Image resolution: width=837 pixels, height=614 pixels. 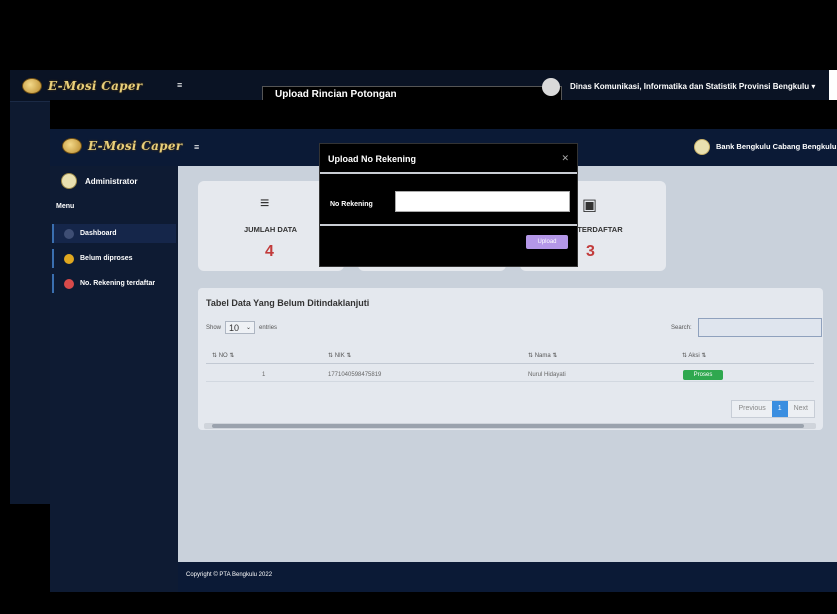 What do you see at coordinates (69, 258) in the screenshot?
I see `pending-icon` at bounding box center [69, 258].